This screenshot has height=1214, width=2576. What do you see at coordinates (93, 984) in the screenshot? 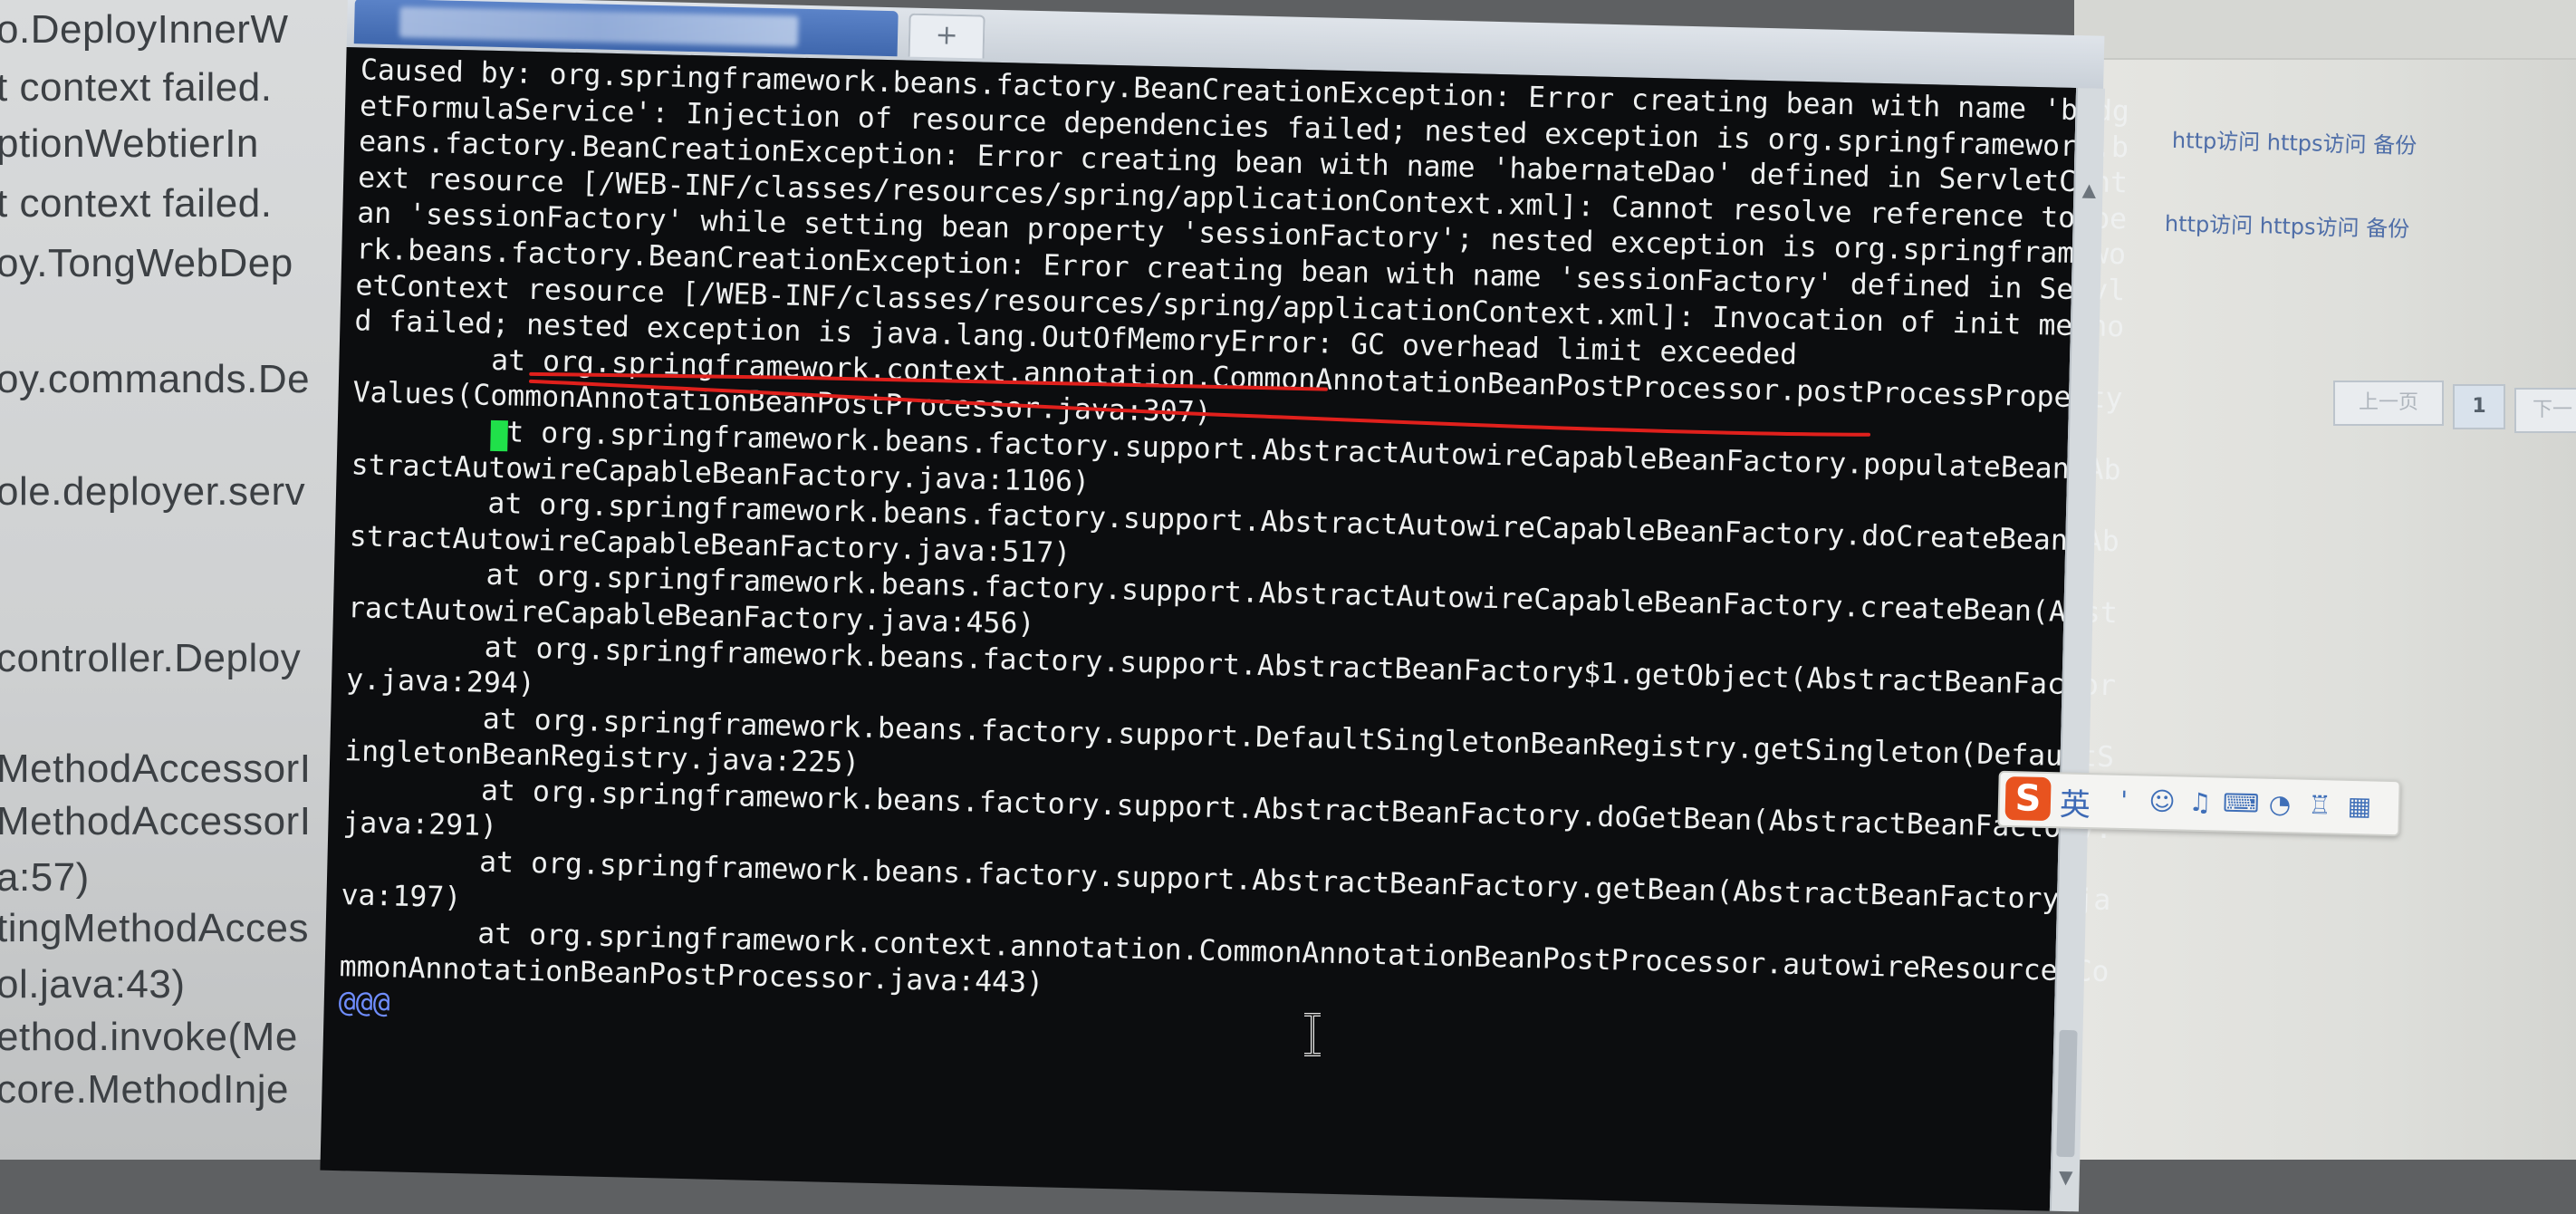
I see `bg-text-line: ol.java:43)` at bounding box center [93, 984].